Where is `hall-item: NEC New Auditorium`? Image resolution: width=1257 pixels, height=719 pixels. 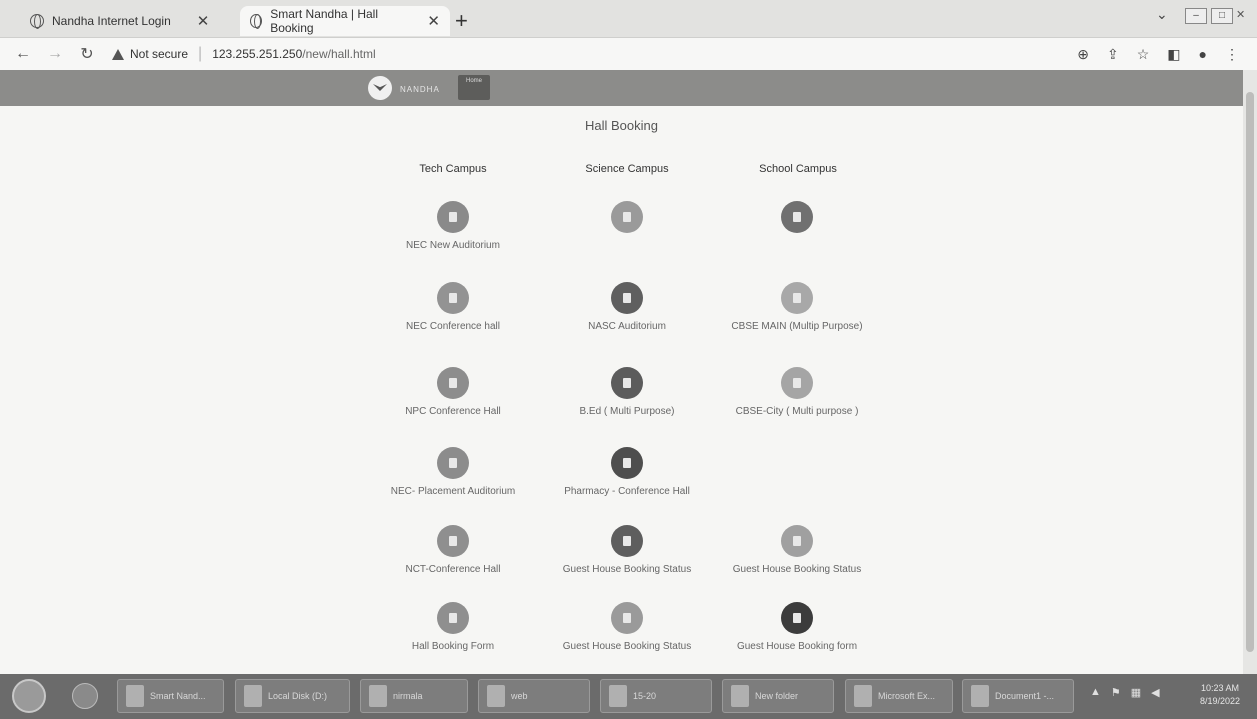 hall-item: NEC New Auditorium is located at coordinates (453, 226).